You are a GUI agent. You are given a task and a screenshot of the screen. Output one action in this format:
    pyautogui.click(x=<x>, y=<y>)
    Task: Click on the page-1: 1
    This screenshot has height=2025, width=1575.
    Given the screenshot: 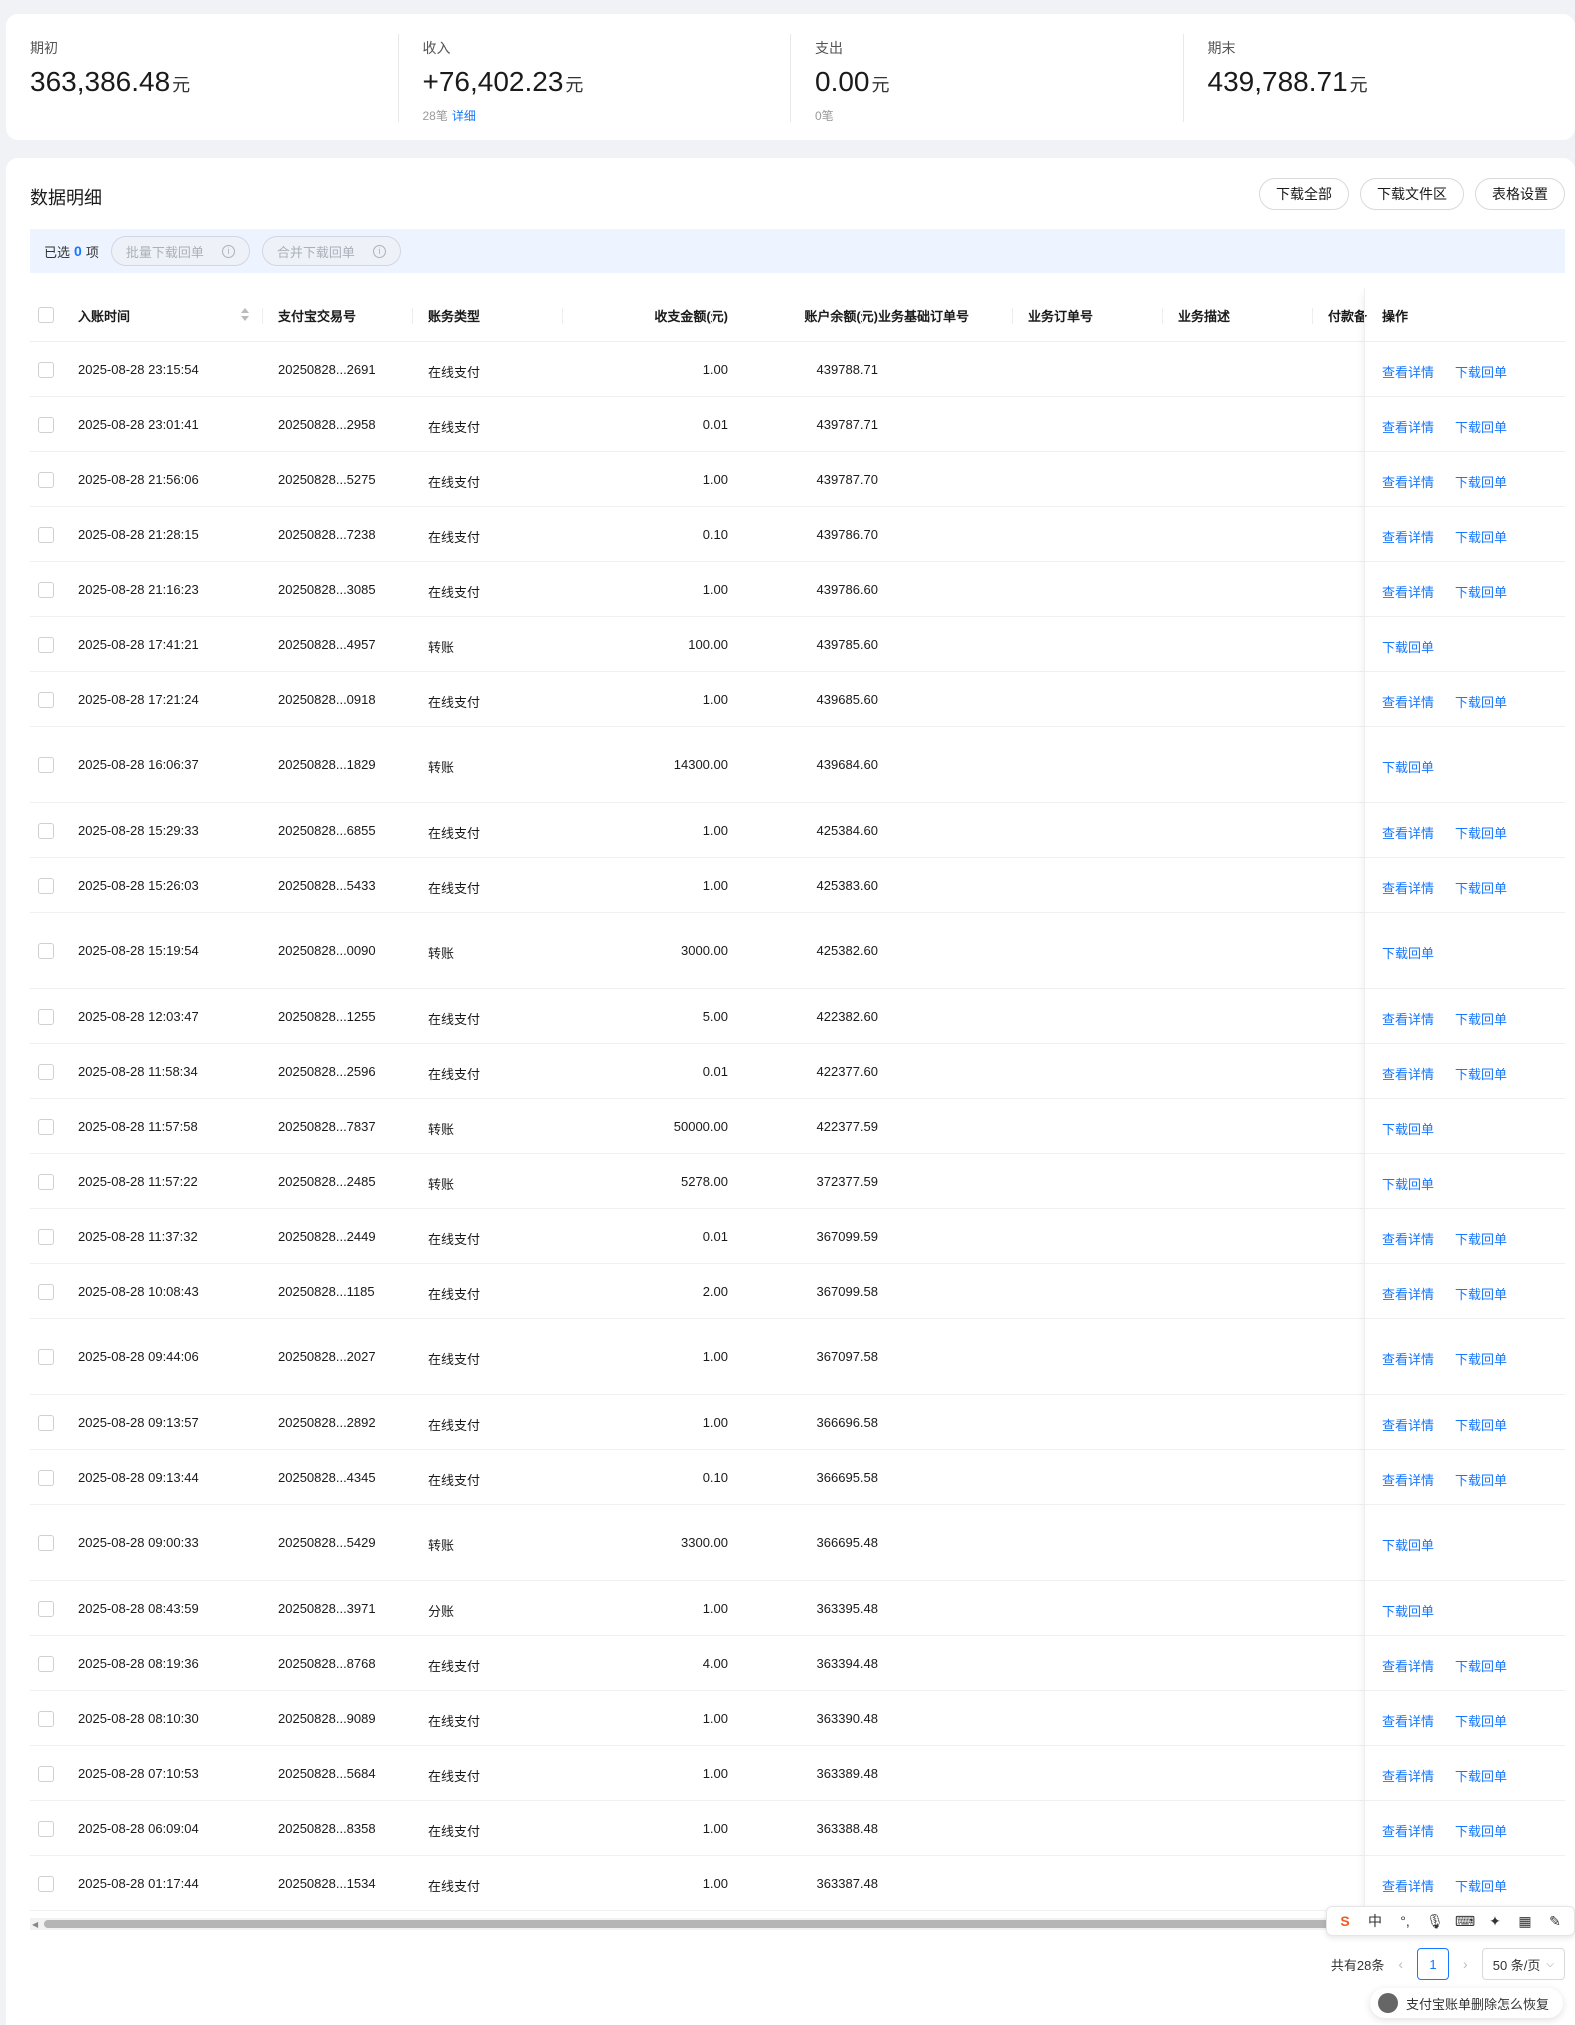 What is the action you would take?
    pyautogui.click(x=1433, y=1964)
    